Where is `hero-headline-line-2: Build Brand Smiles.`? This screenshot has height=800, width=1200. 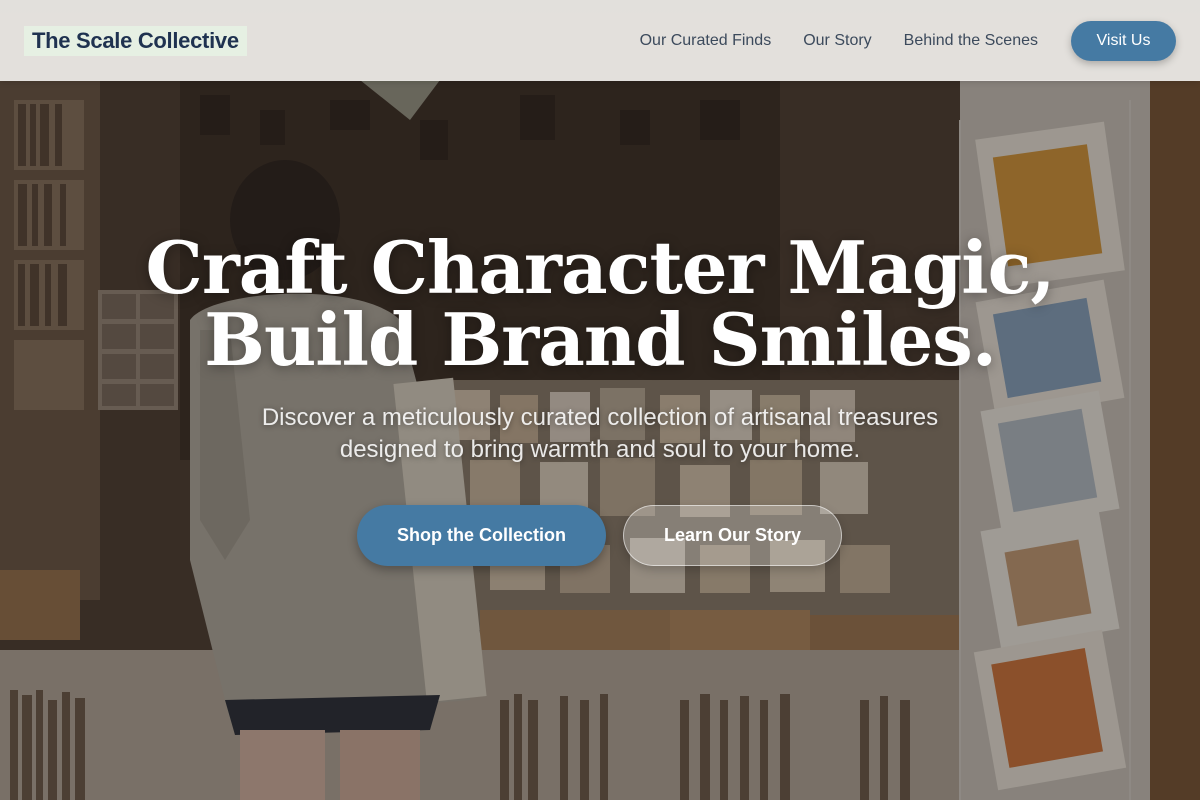
hero-headline-line-2: Build Brand Smiles. is located at coordinates (600, 339).